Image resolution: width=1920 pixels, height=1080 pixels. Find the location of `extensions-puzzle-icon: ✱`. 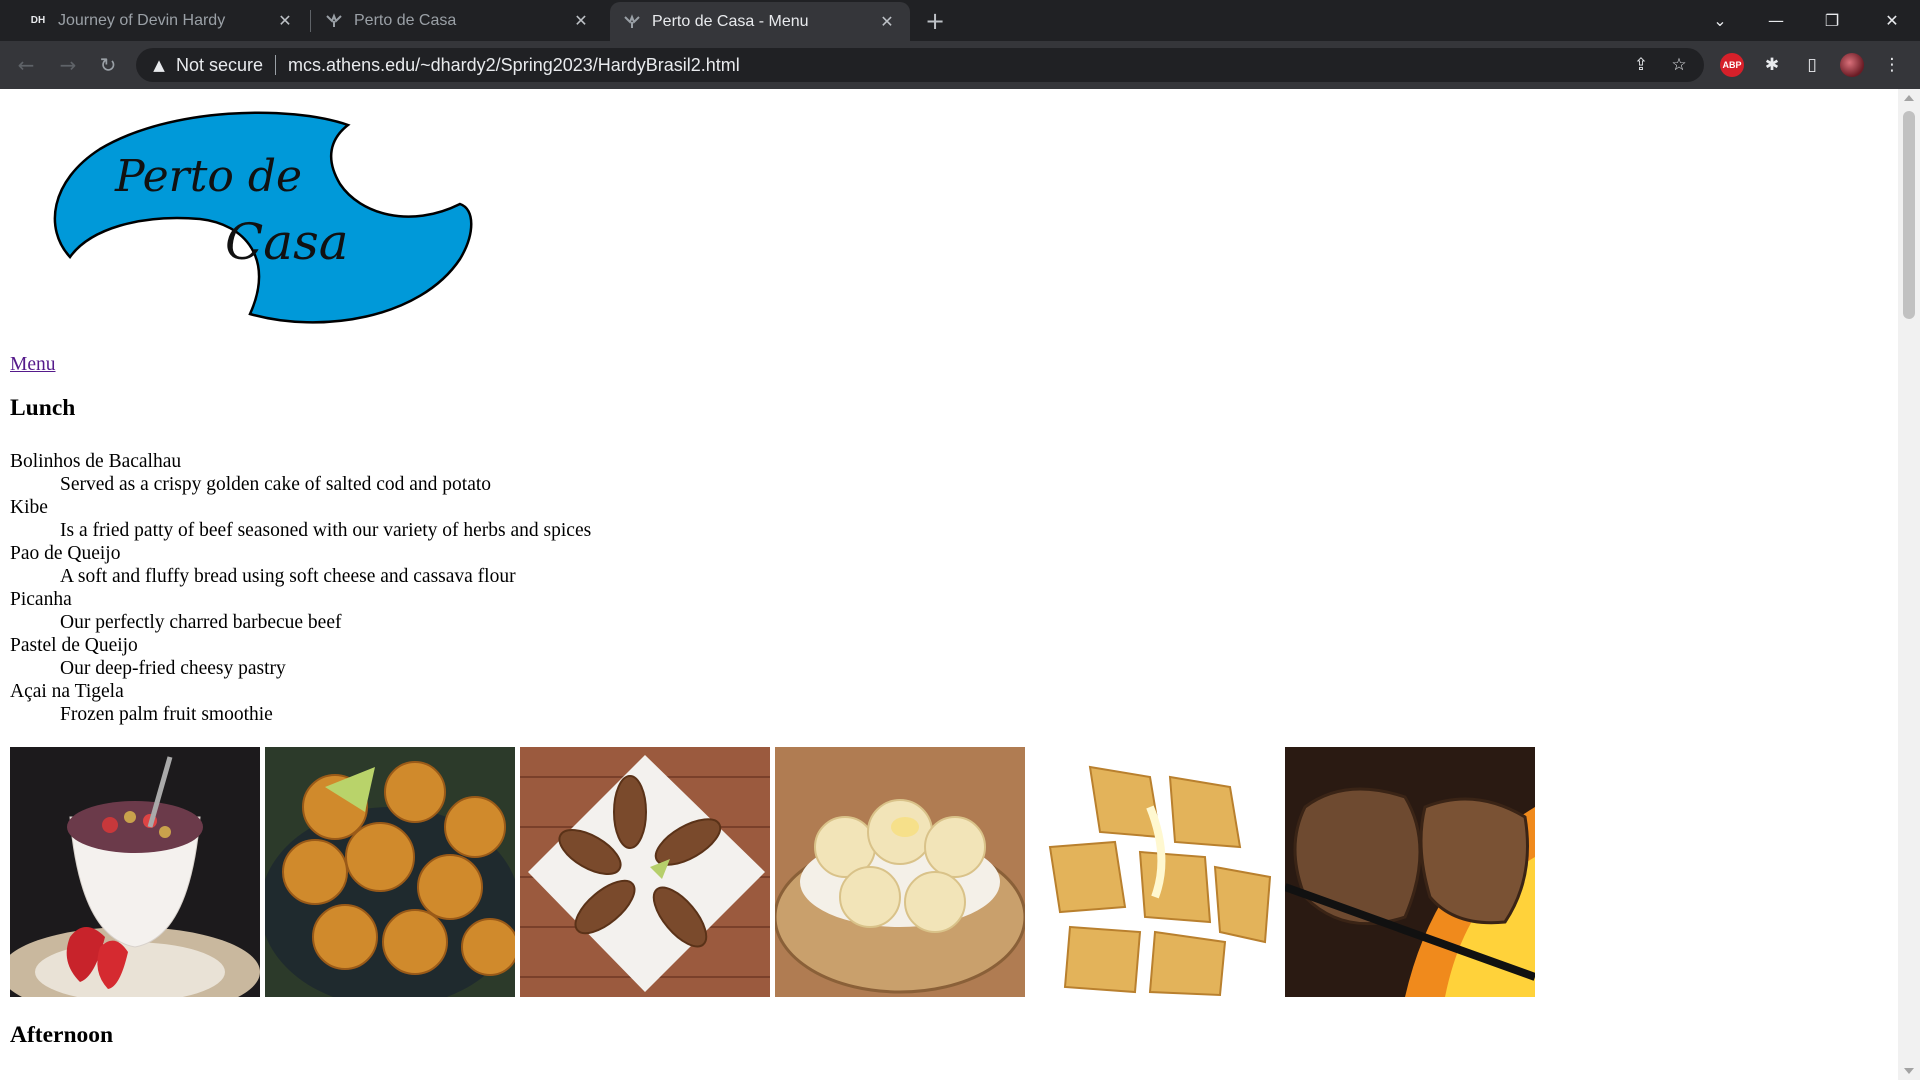

extensions-puzzle-icon: ✱ is located at coordinates (1772, 65).